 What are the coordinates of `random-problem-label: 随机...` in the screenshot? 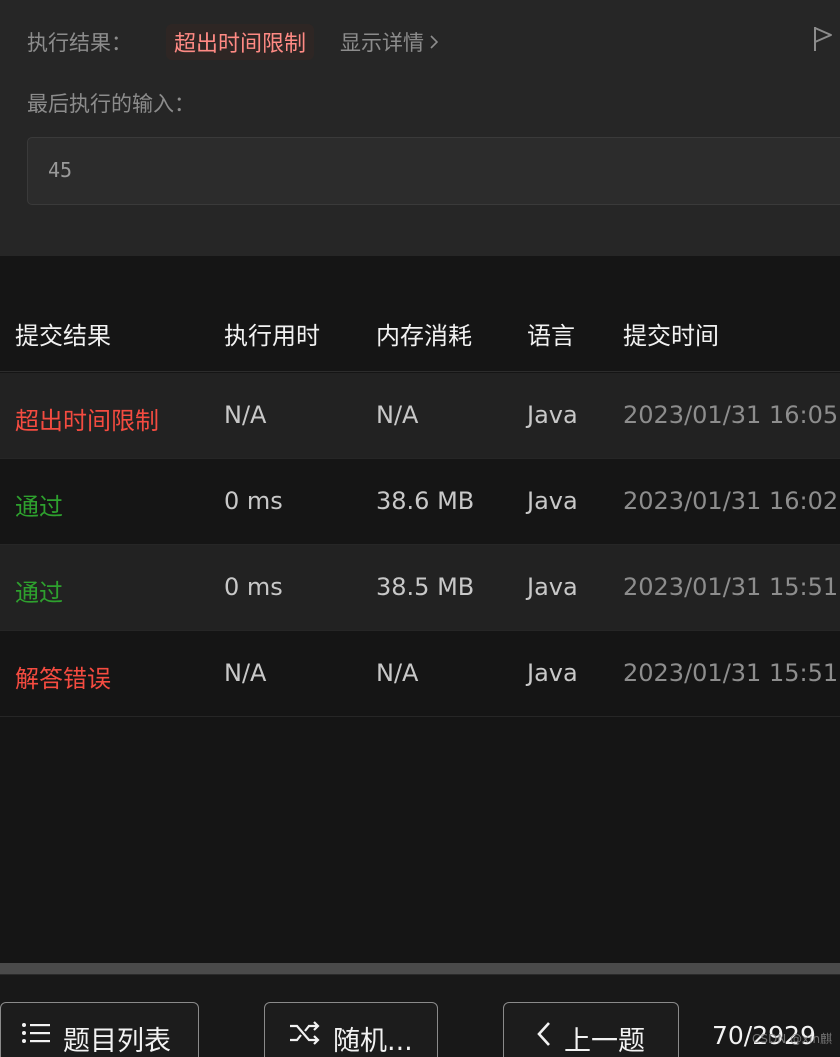 It's located at (373, 1041).